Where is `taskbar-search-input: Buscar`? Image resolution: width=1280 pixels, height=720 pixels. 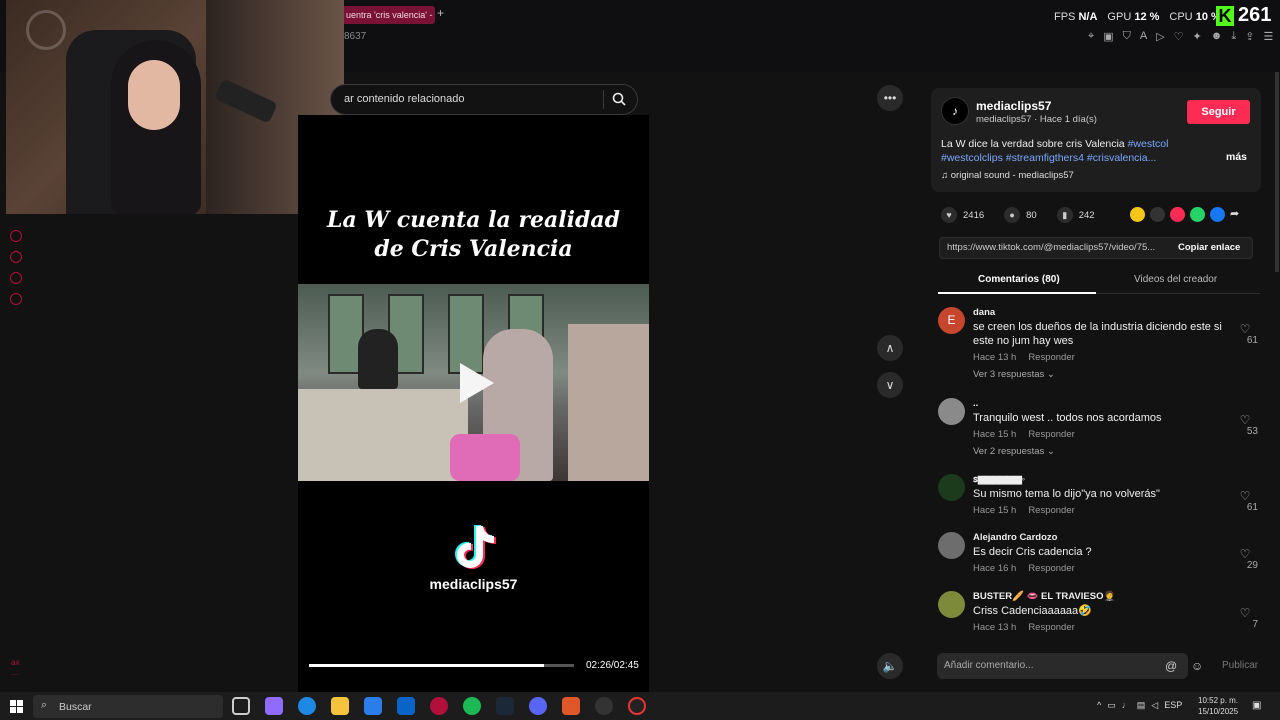
taskbar-search-input: Buscar is located at coordinates (75, 707).